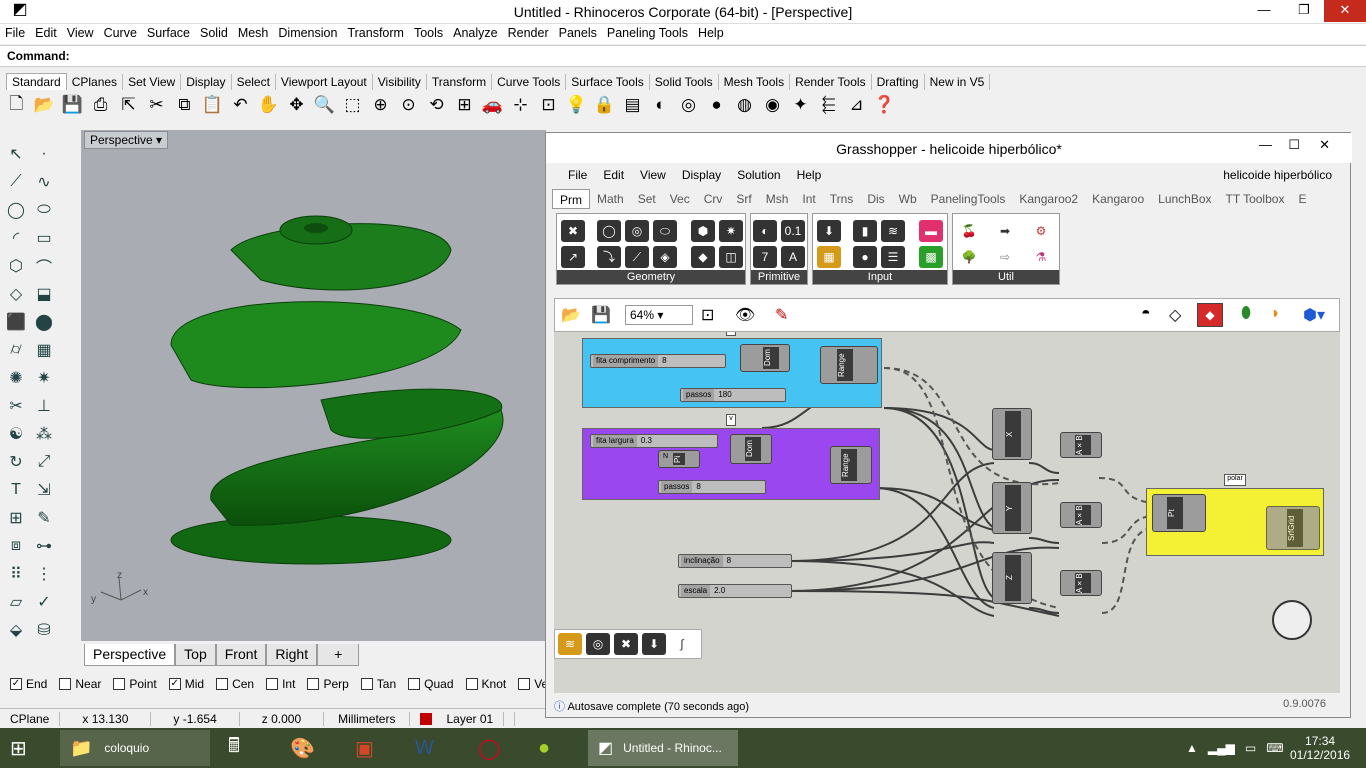  I want to click on osnap-int-checkbox, so click(272, 684).